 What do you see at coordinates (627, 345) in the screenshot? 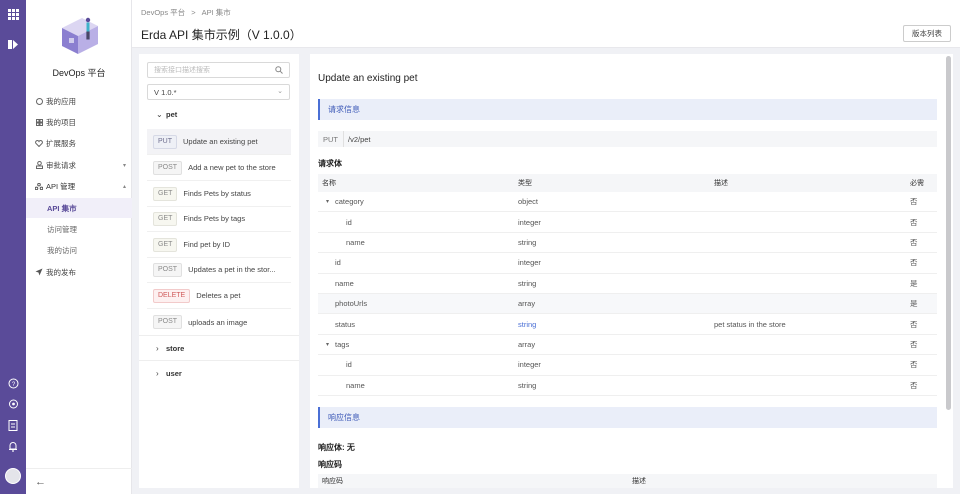
I see `table-row: ▾ tags array 否` at bounding box center [627, 345].